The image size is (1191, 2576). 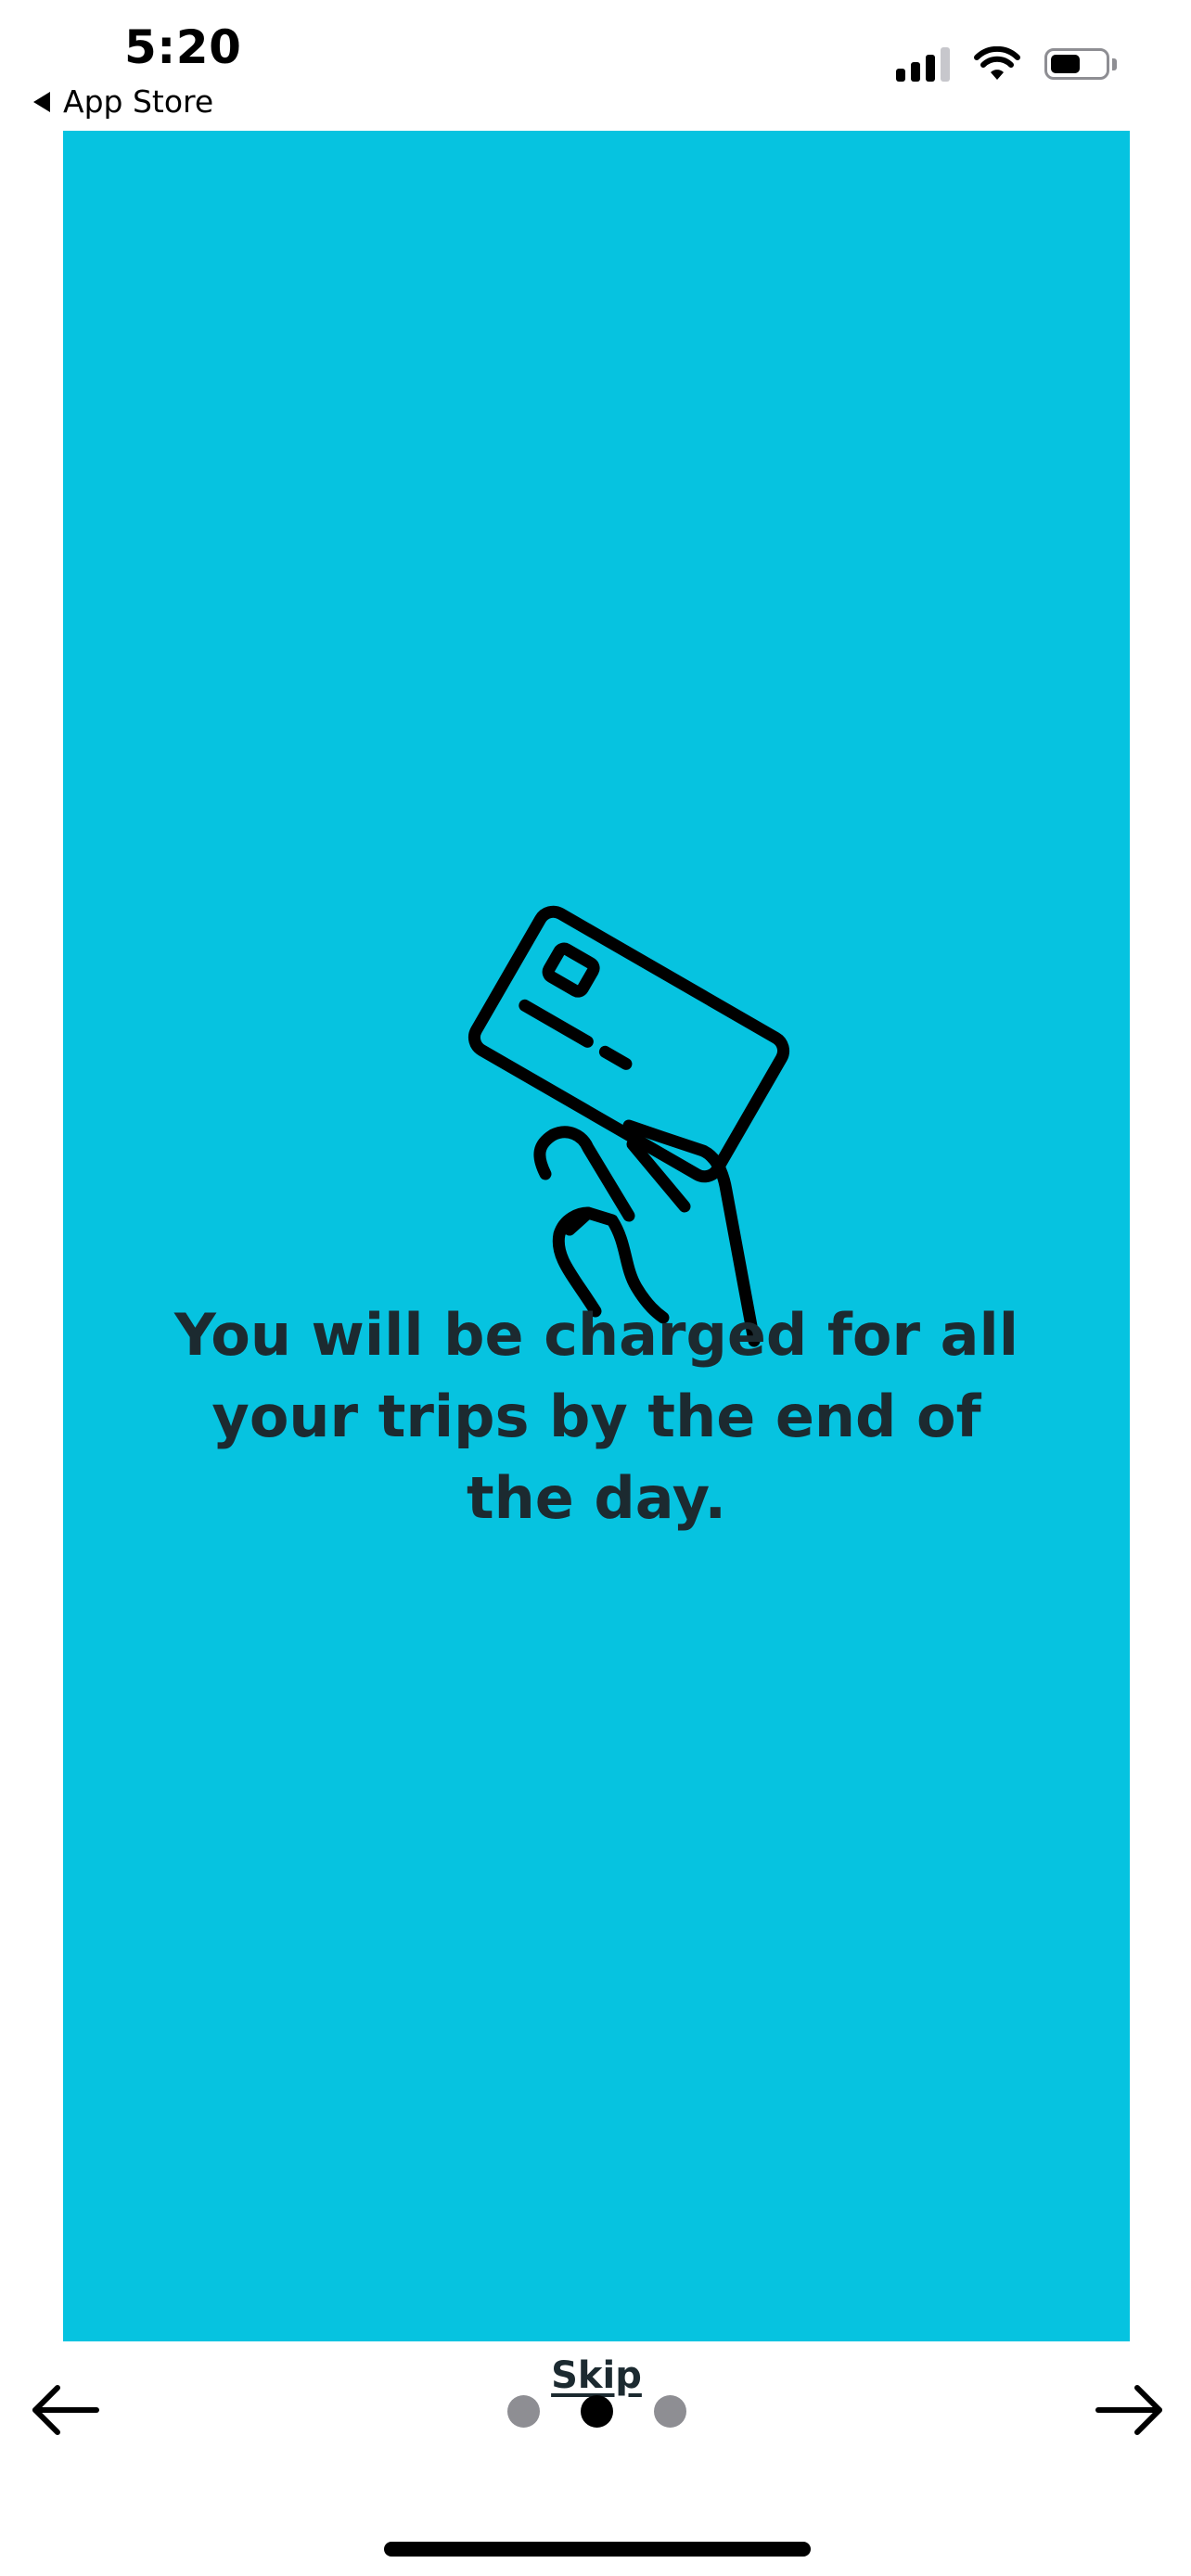 What do you see at coordinates (597, 2549) in the screenshot?
I see `home-indicator` at bounding box center [597, 2549].